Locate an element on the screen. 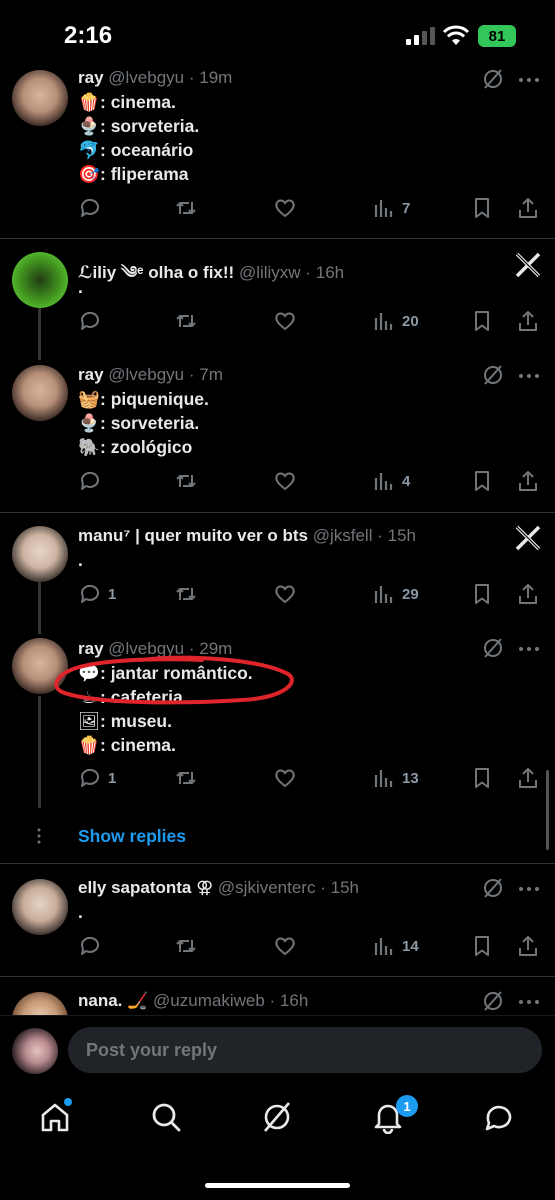 The image size is (555, 1200). views-button: 4 is located at coordinates (391, 481).